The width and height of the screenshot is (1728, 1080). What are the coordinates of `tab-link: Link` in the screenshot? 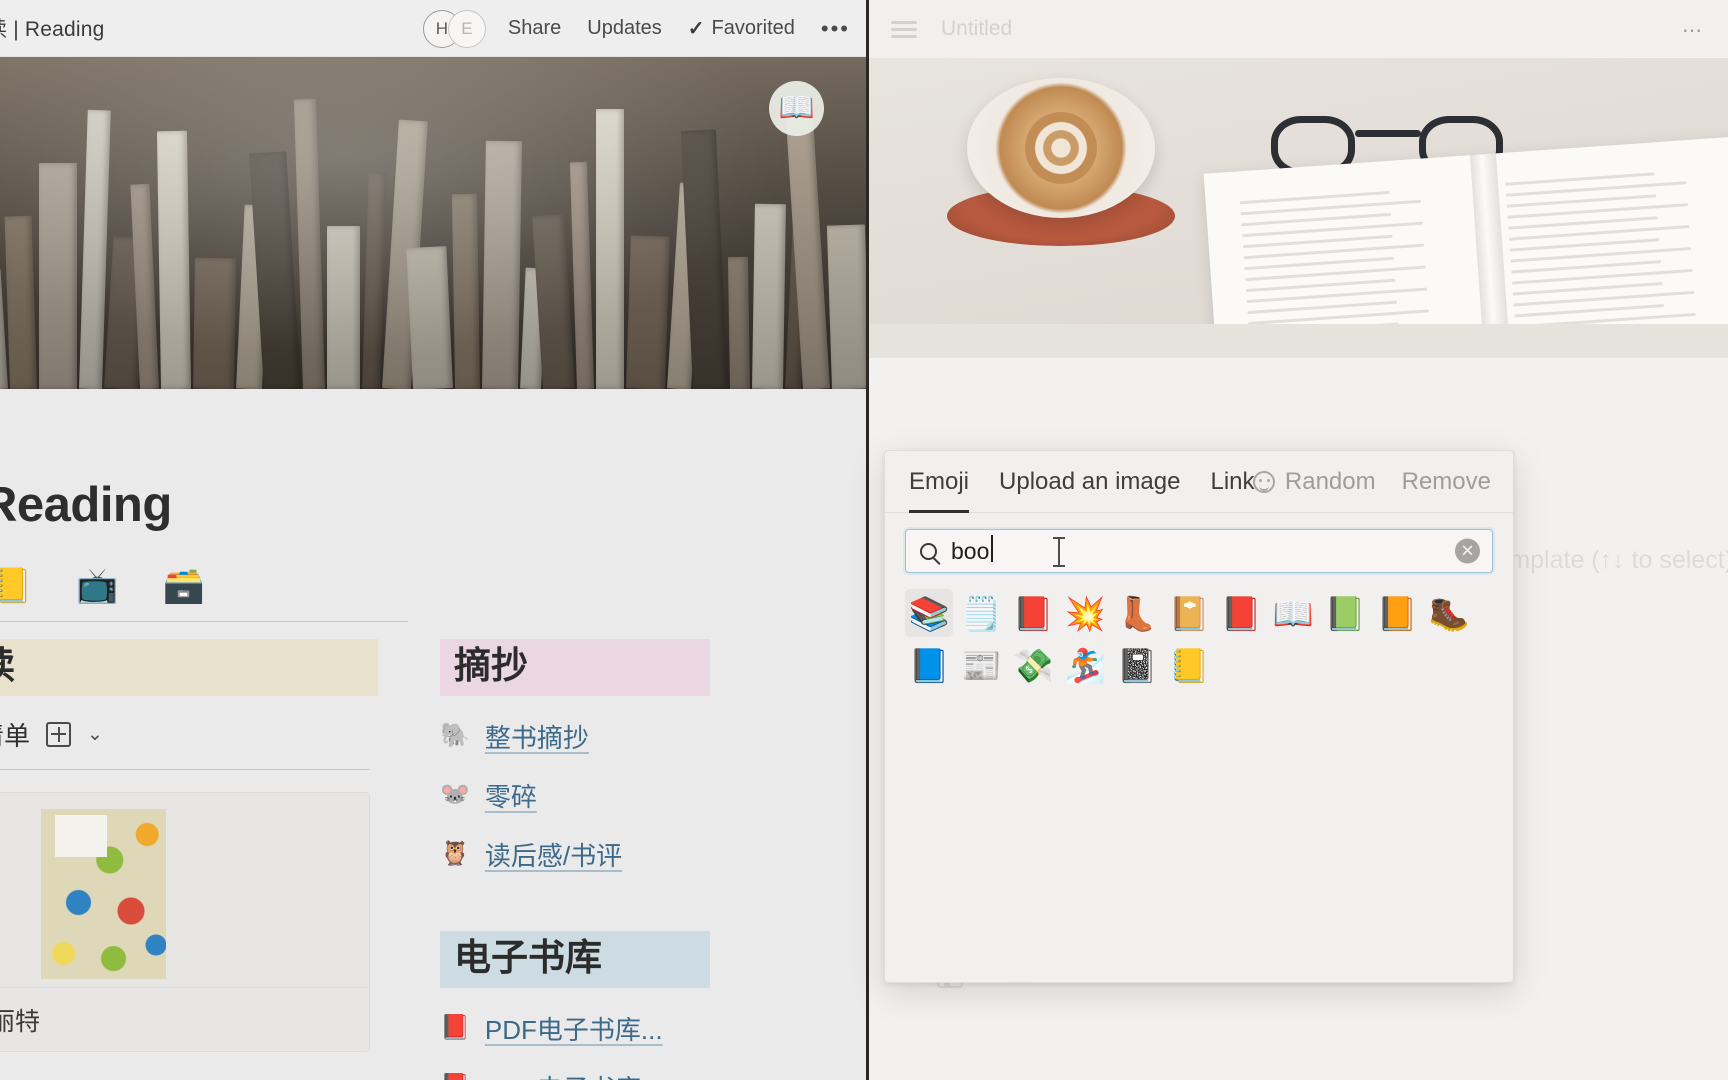 It's located at (1232, 482).